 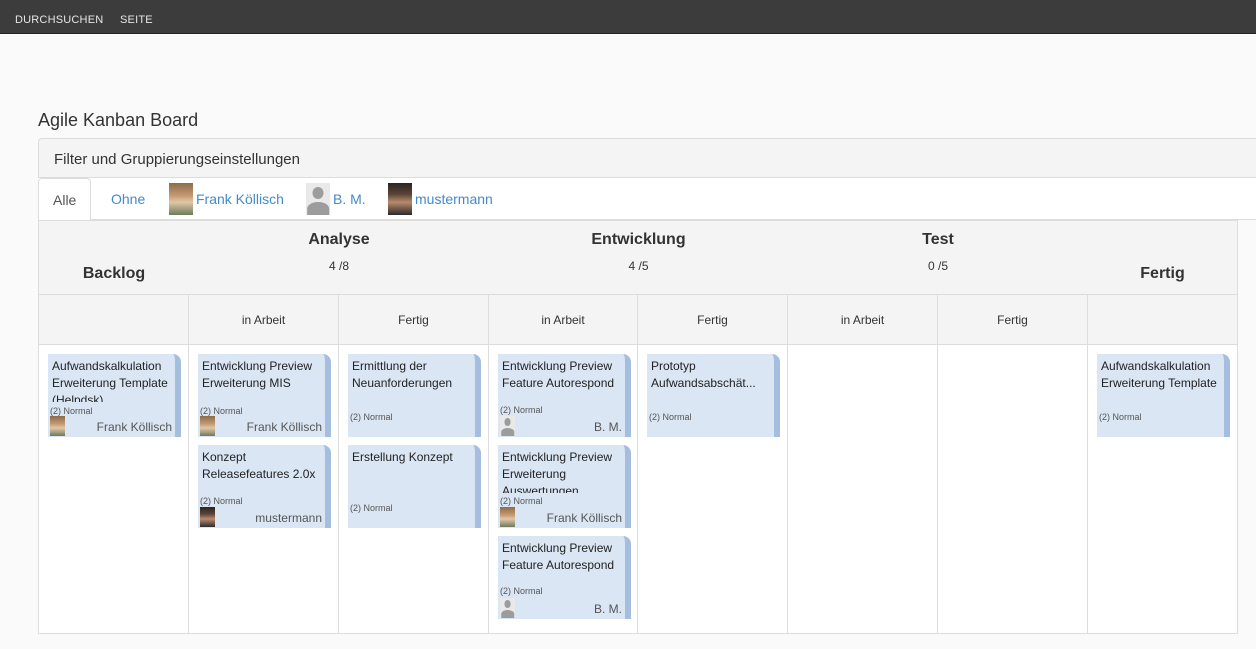 I want to click on subcol-entwicklung-fertig: Fertig, so click(x=713, y=320).